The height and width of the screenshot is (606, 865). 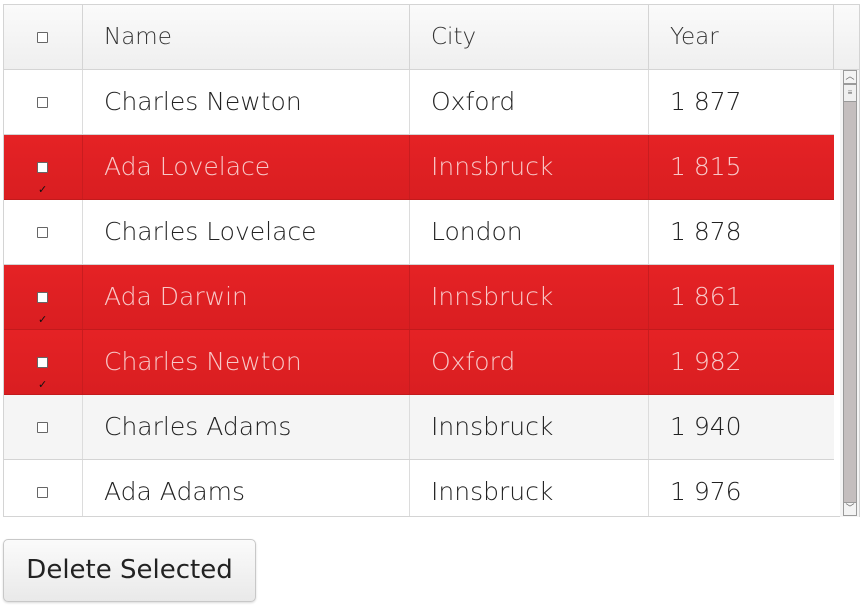 I want to click on name-cell: Charles Adams, so click(x=246, y=427).